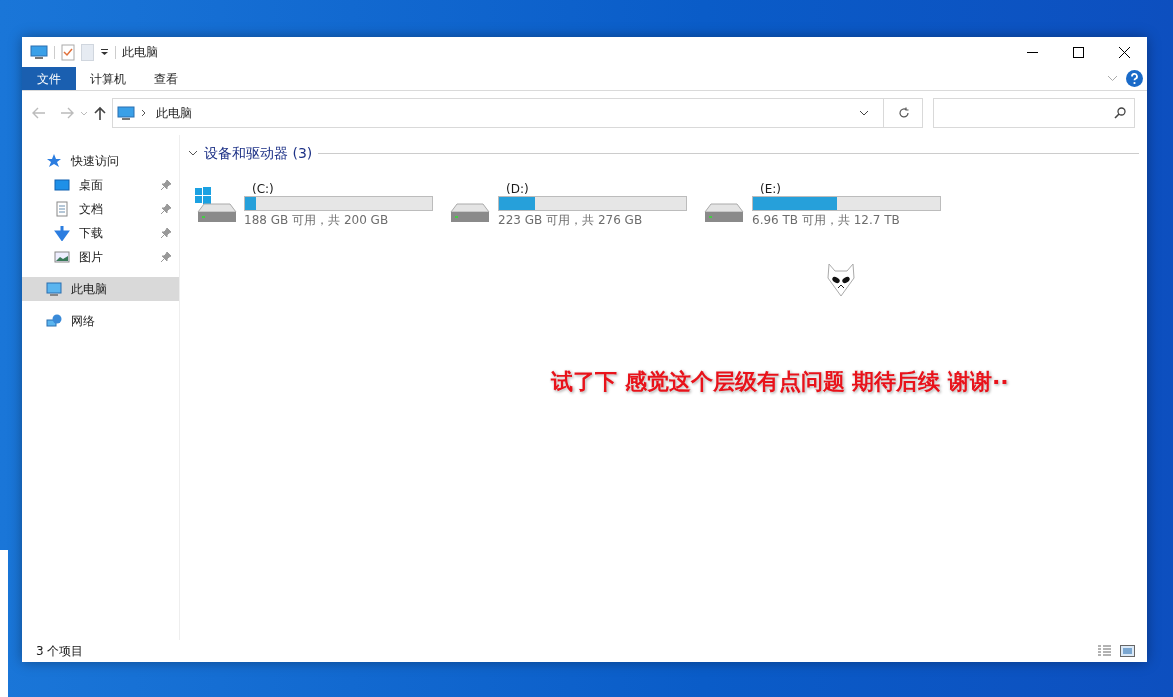 This screenshot has width=1173, height=697. Describe the element at coordinates (841, 280) in the screenshot. I see `fox-mask-icon` at that location.